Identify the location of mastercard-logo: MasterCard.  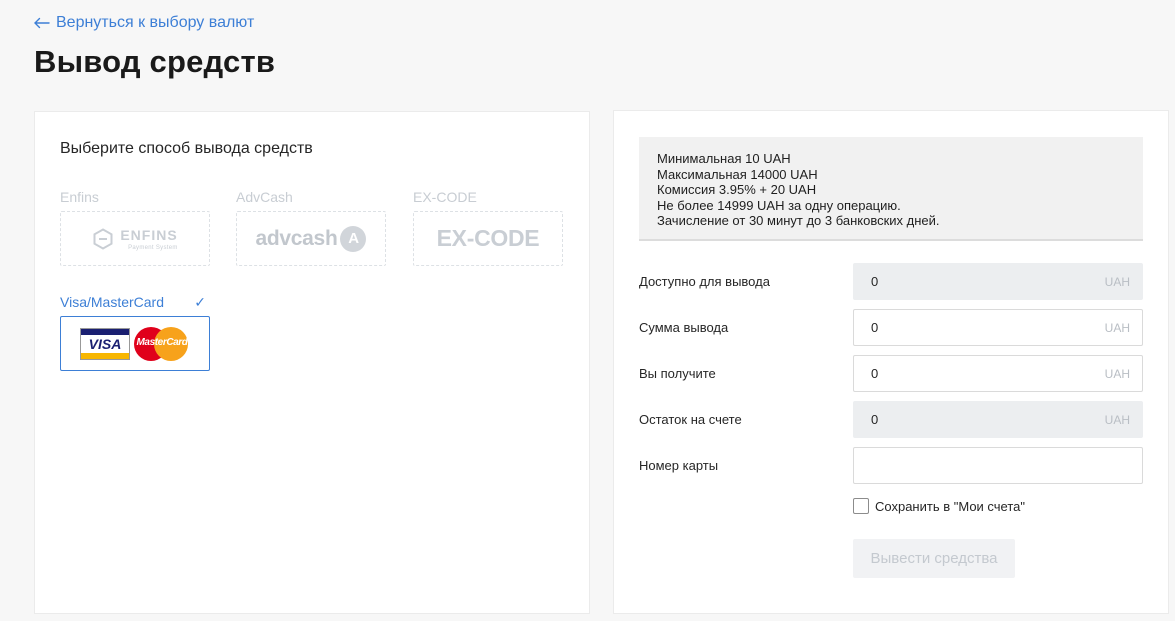
(162, 343).